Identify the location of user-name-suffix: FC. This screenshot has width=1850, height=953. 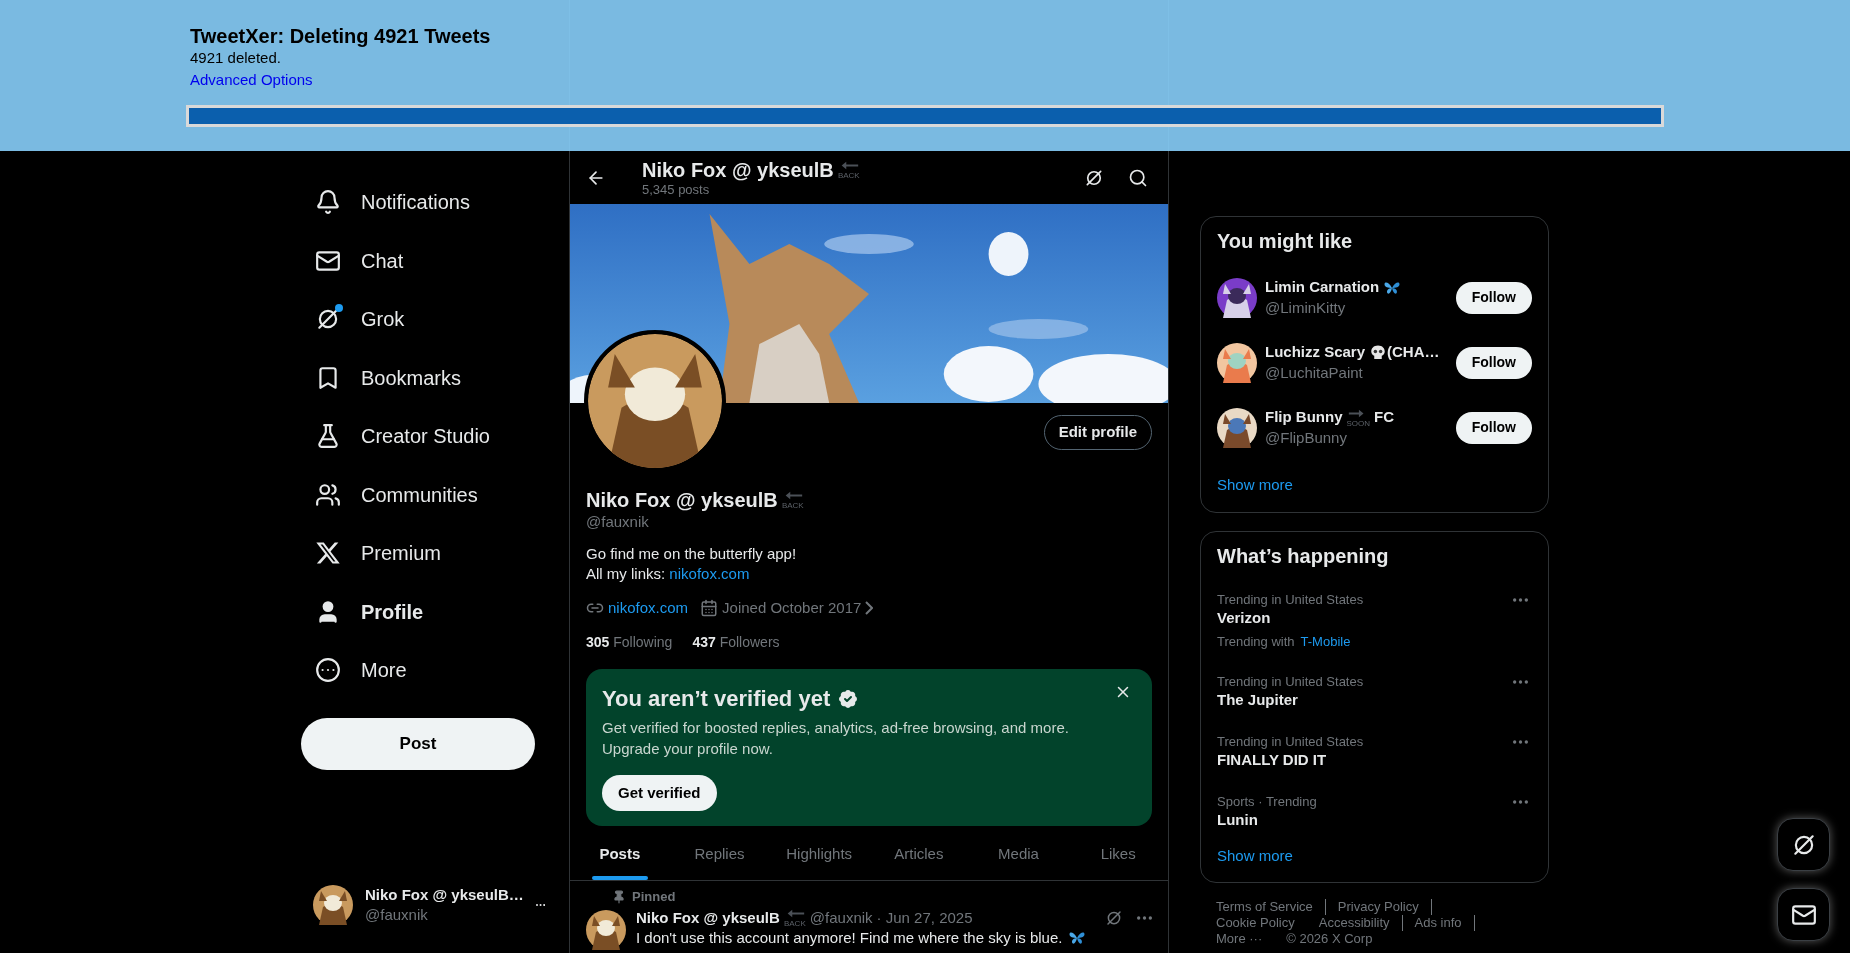
(1384, 417).